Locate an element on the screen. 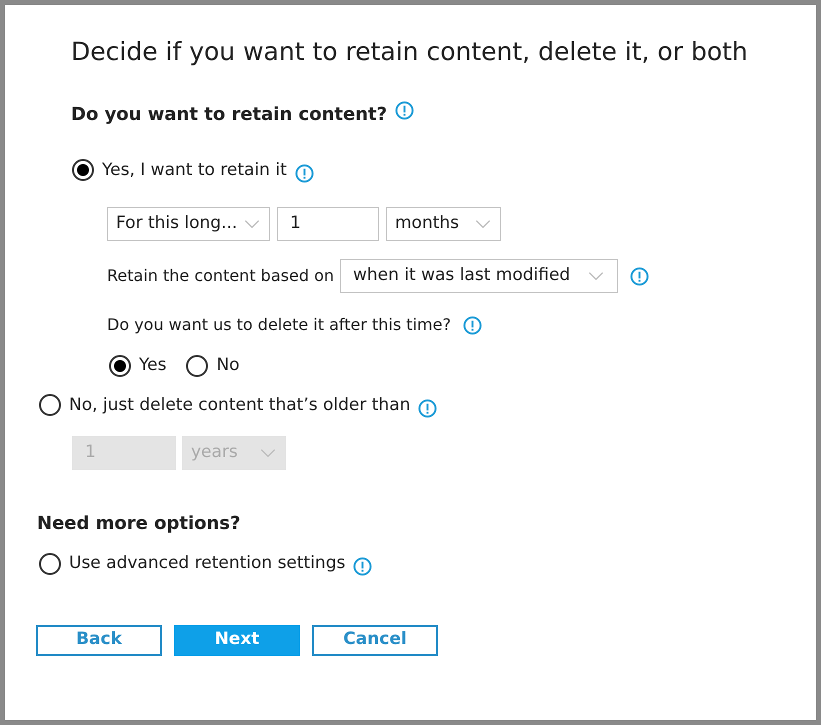 Image resolution: width=821 pixels, height=725 pixels. action-button: Cancel is located at coordinates (375, 640).